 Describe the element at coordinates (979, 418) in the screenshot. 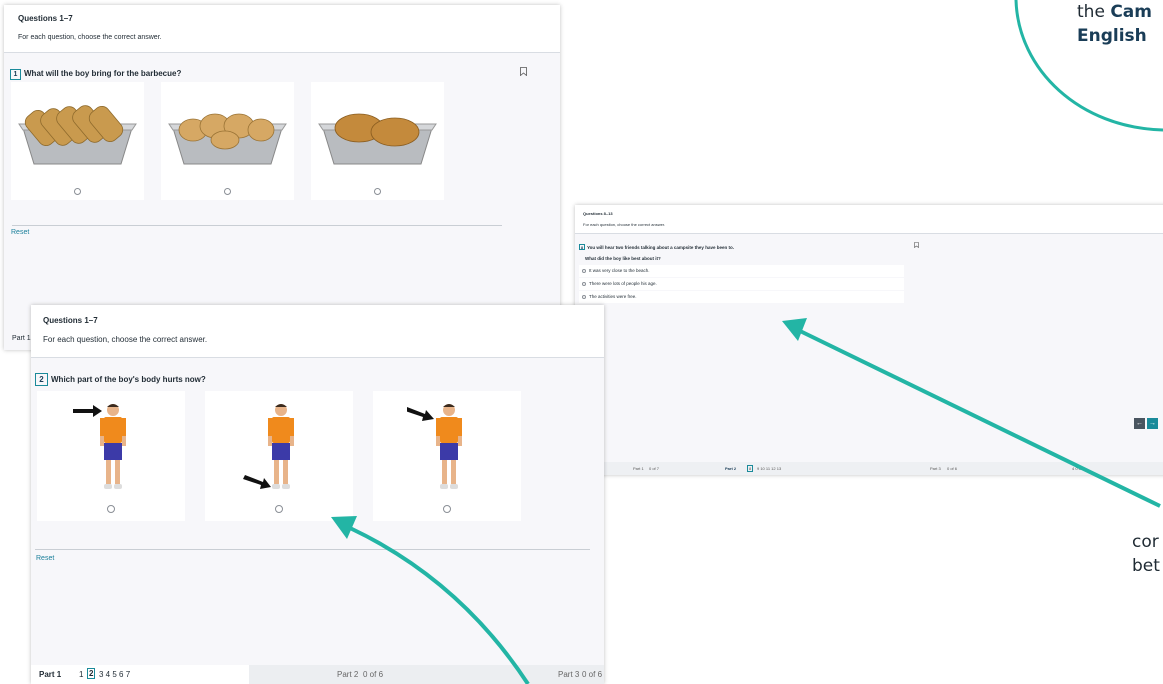

I see `arrow-to-card2` at that location.